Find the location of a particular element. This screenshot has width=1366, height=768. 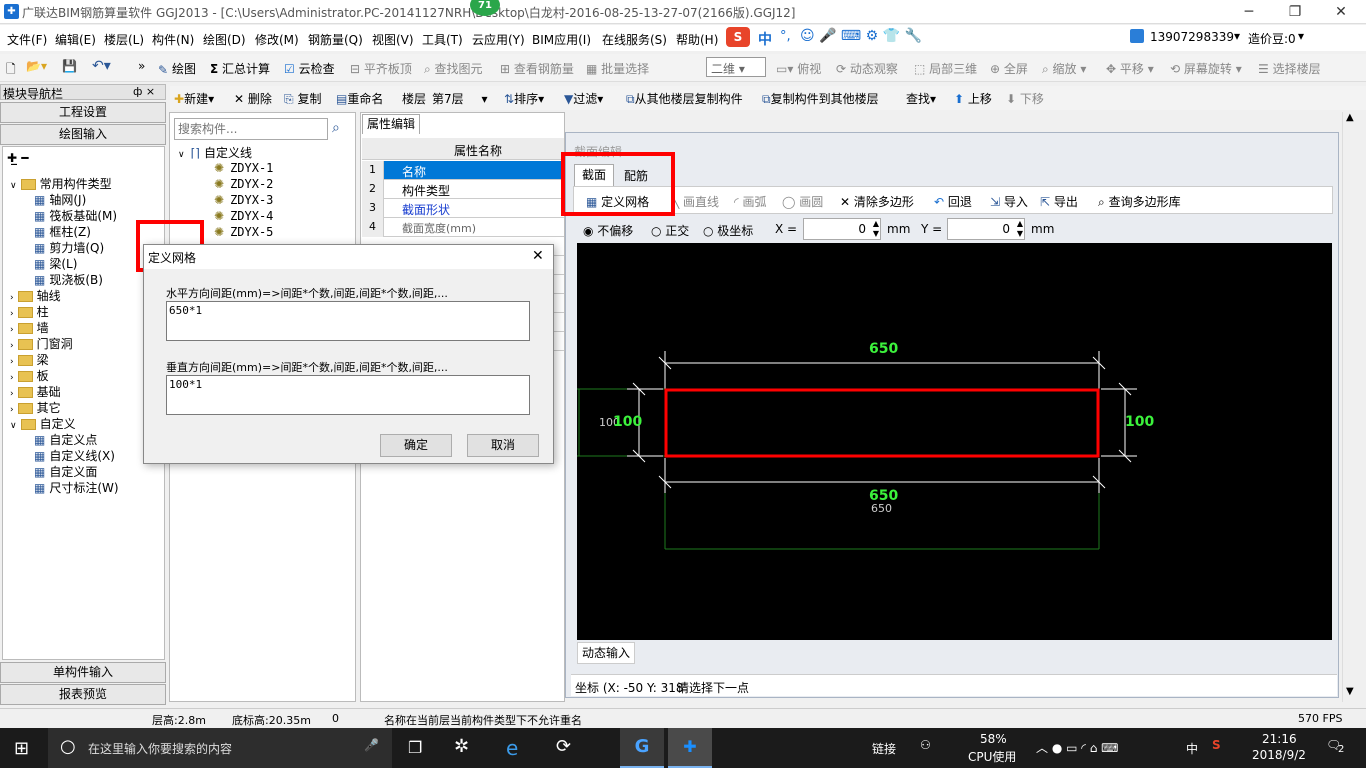

nav-tree-item: › 板 is located at coordinates (29, 375).